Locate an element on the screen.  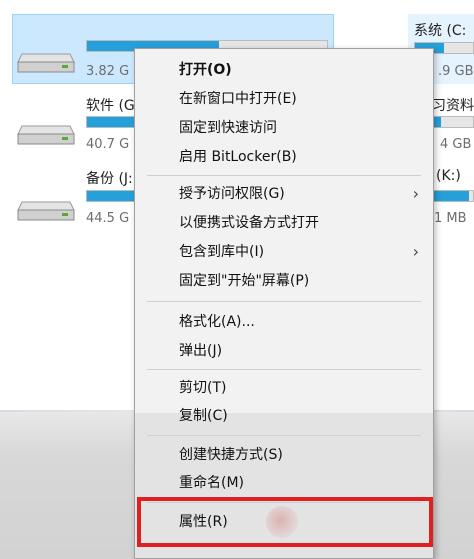
menu-item-label: 固定到快速访问 is located at coordinates (228, 128).